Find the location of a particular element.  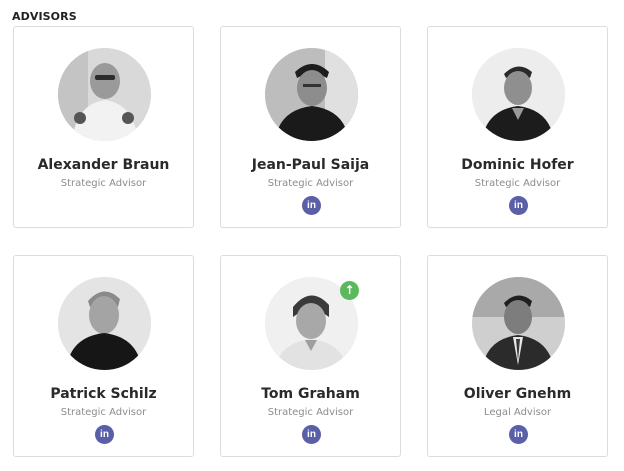

advisor-name: Tom Graham is located at coordinates (310, 394).